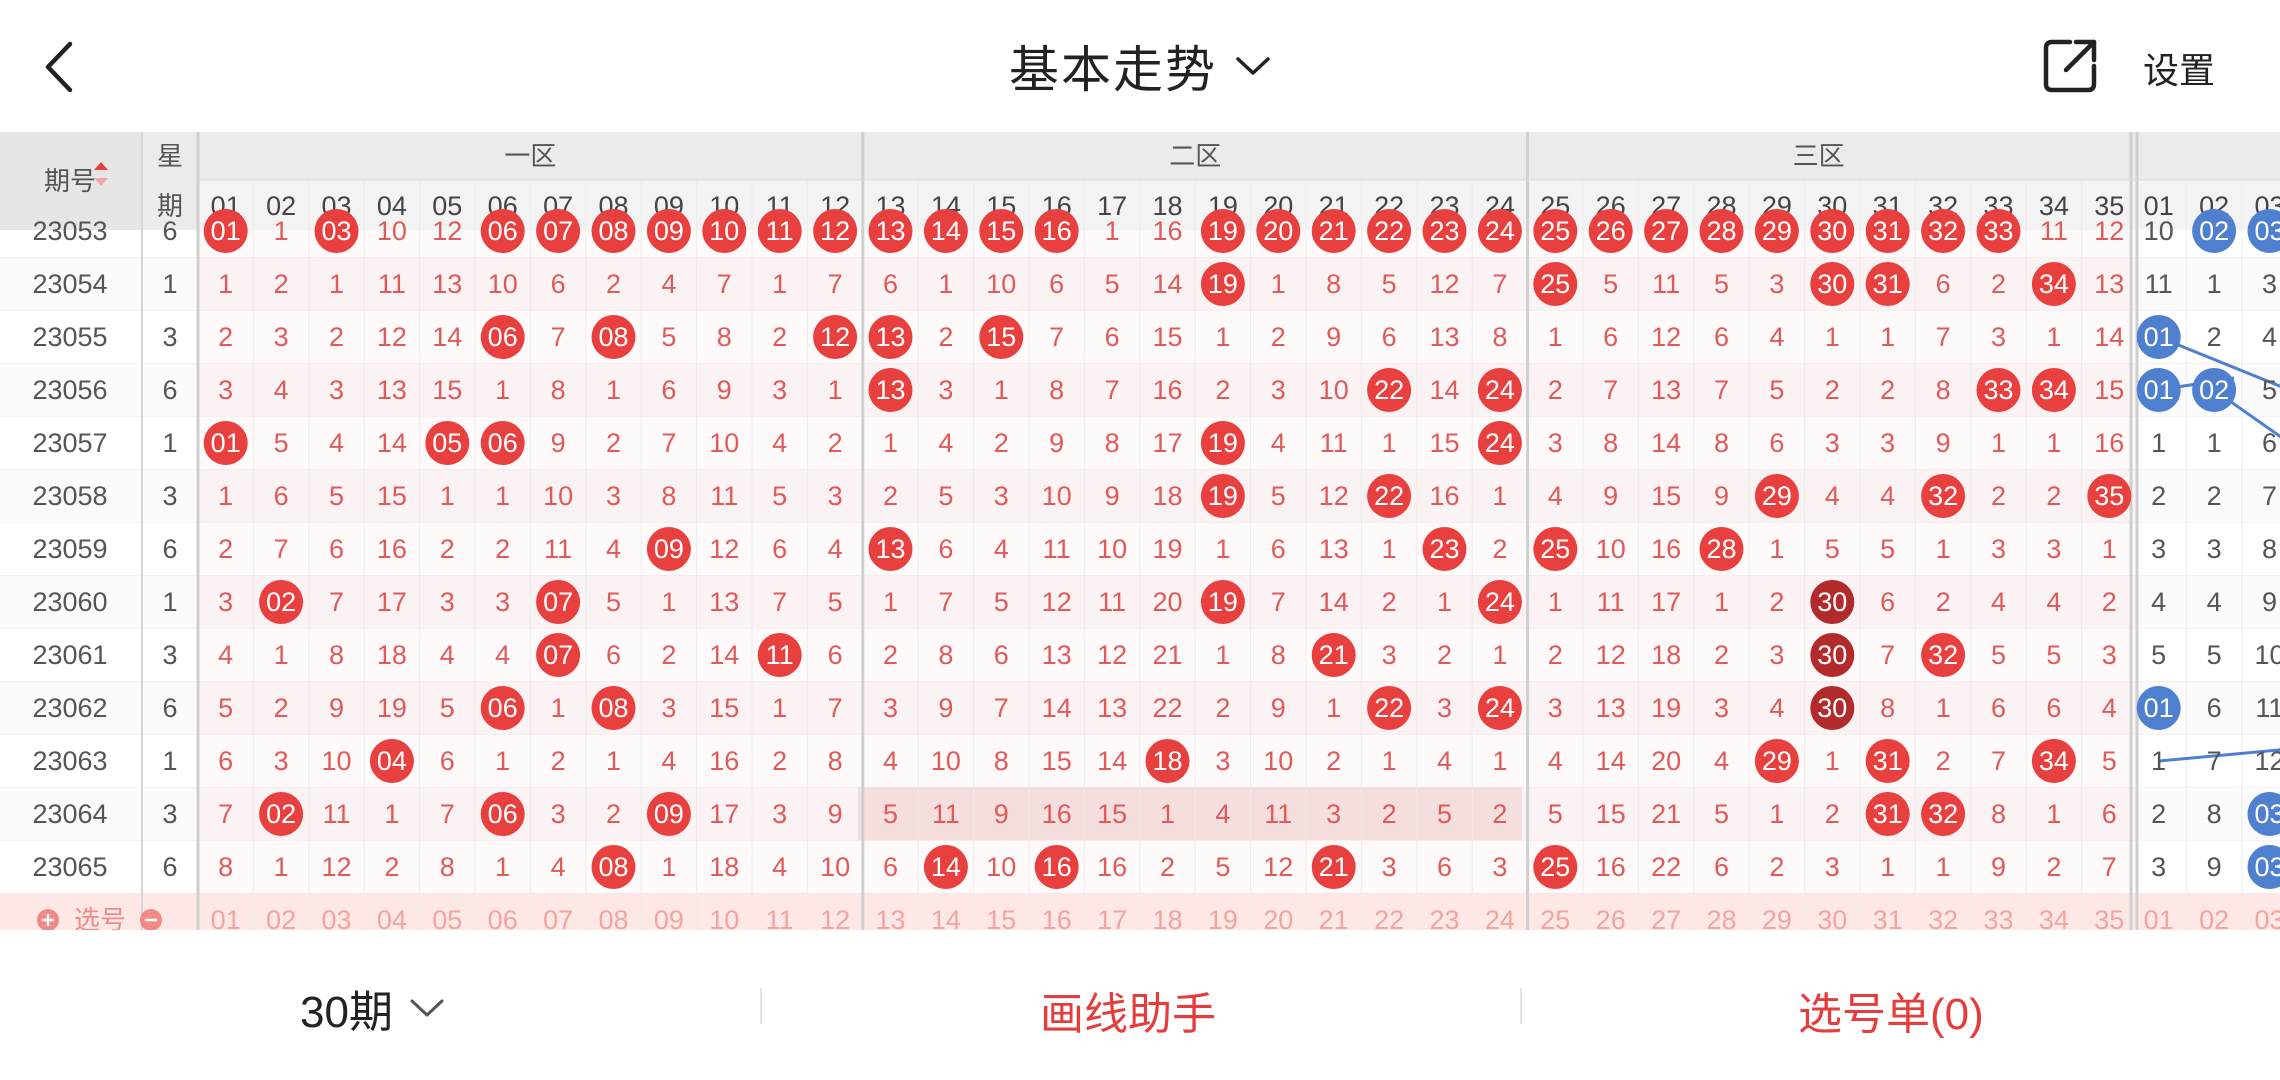 This screenshot has width=2280, height=1080. Describe the element at coordinates (2214, 231) in the screenshot. I see `blue-number-label: 02` at that location.